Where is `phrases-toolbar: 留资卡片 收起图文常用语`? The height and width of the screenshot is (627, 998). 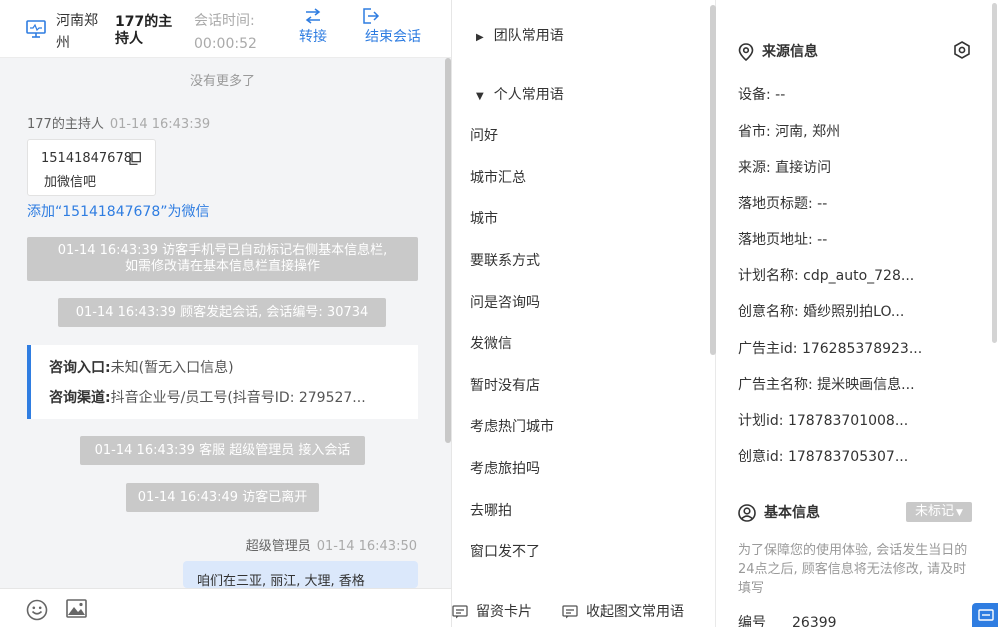
phrases-toolbar: 留资卡片 收起图文常用语 is located at coordinates (583, 607).